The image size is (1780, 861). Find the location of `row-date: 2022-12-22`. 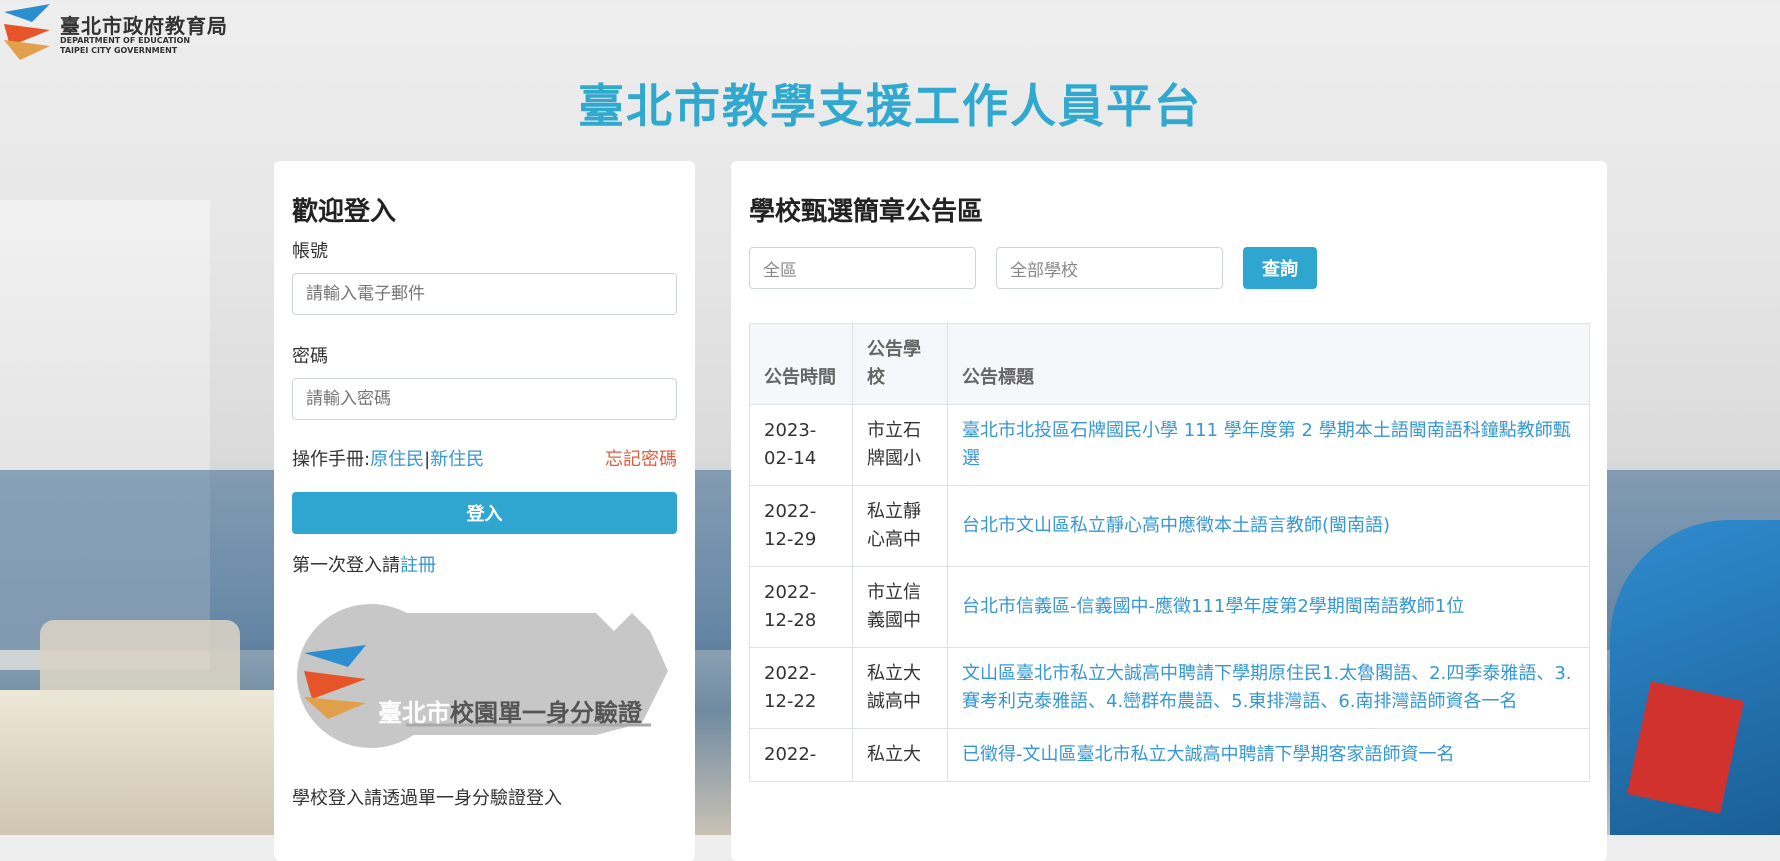

row-date: 2022-12-22 is located at coordinates (801, 688).